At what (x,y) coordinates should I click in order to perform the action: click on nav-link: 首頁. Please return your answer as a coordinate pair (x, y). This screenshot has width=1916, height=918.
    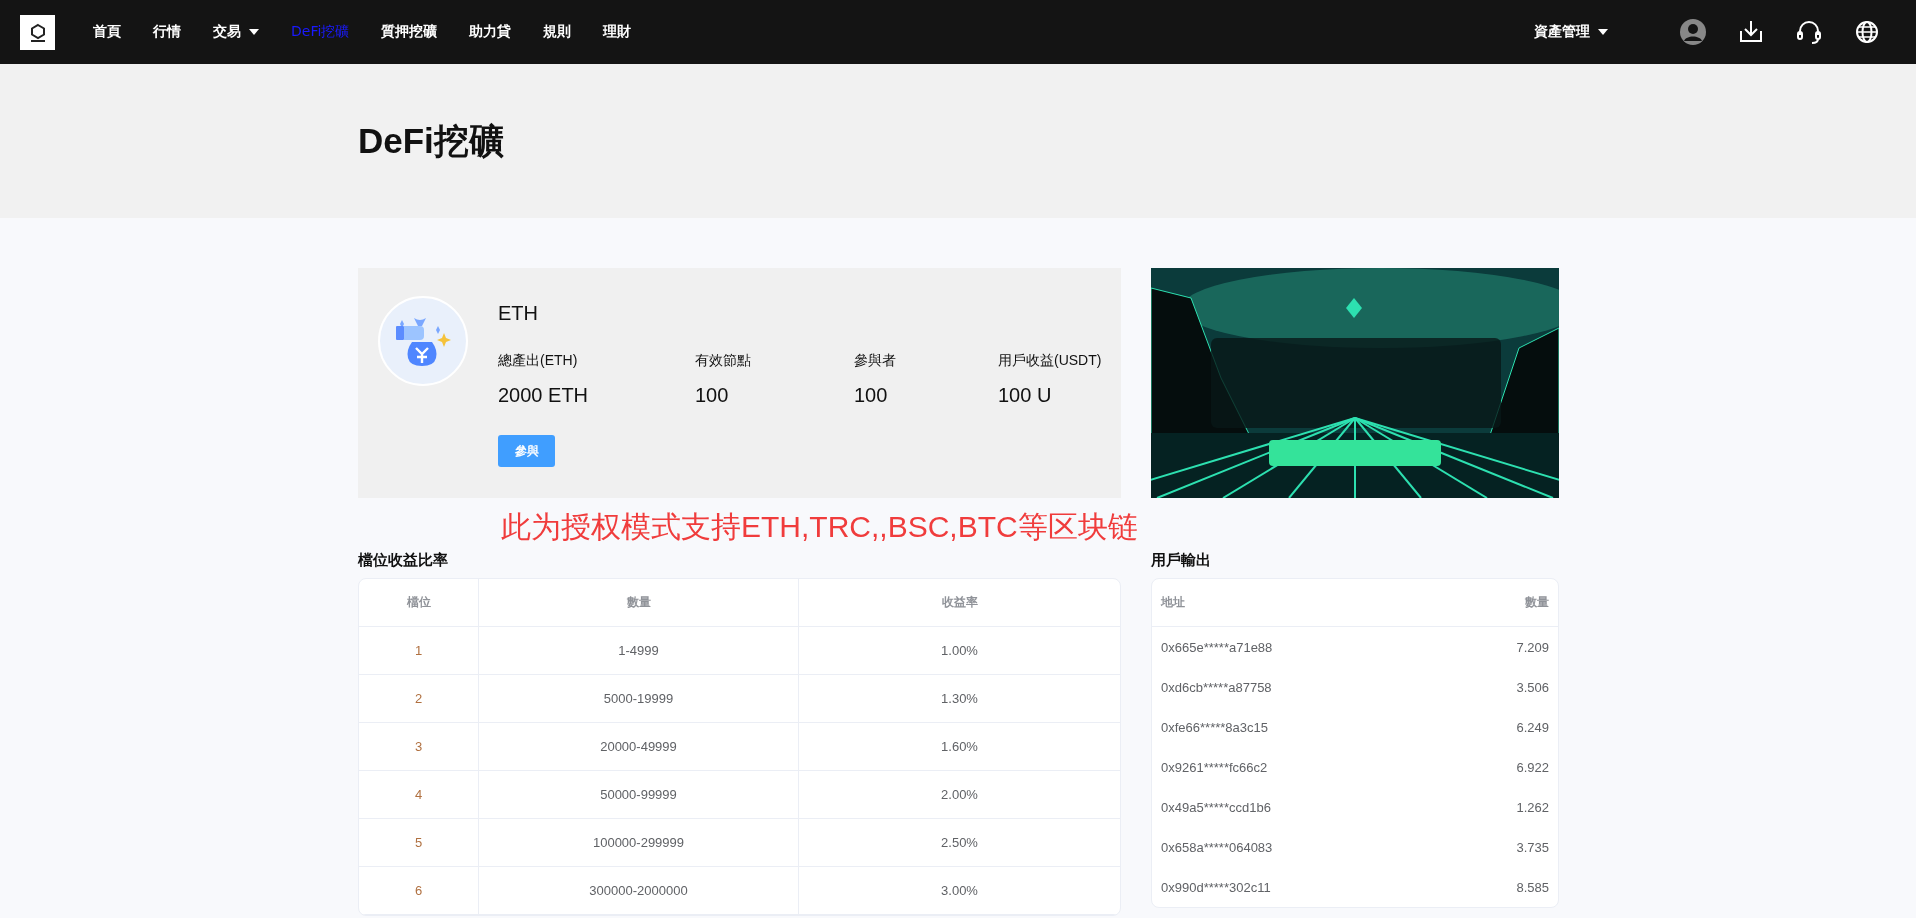
    Looking at the image, I should click on (107, 32).